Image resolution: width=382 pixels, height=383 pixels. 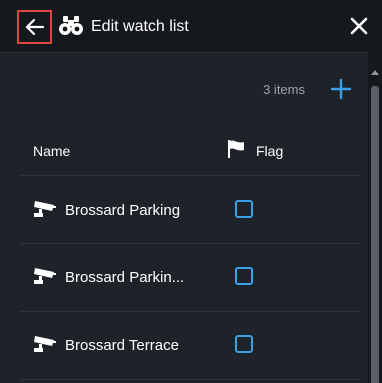 I want to click on column-header-flag: Flag, so click(x=269, y=151).